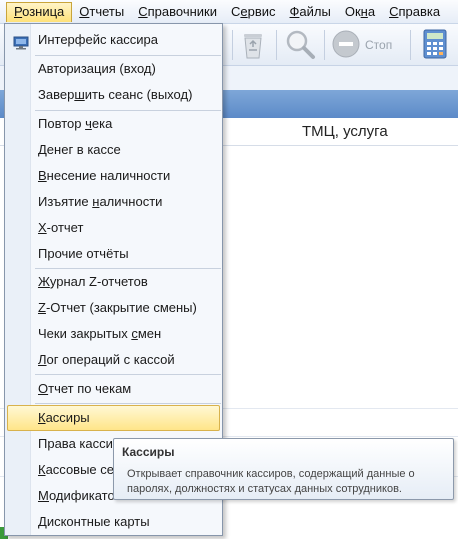 Image resolution: width=458 pixels, height=539 pixels. I want to click on menu-item-cashier-interface: Интерфейс кассира, so click(113, 40).